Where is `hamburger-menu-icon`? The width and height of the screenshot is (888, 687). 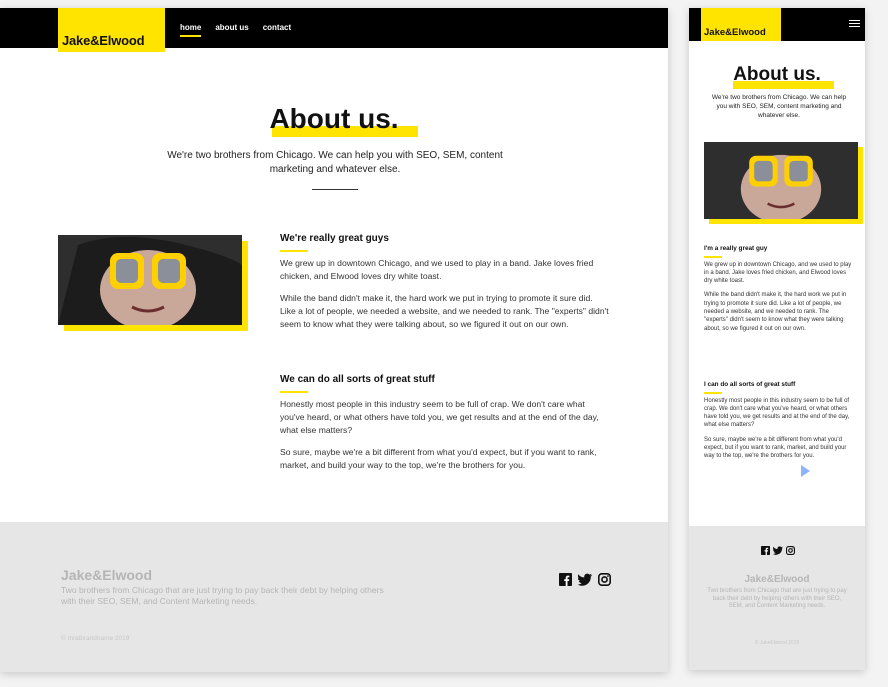
hamburger-menu-icon is located at coordinates (854, 24).